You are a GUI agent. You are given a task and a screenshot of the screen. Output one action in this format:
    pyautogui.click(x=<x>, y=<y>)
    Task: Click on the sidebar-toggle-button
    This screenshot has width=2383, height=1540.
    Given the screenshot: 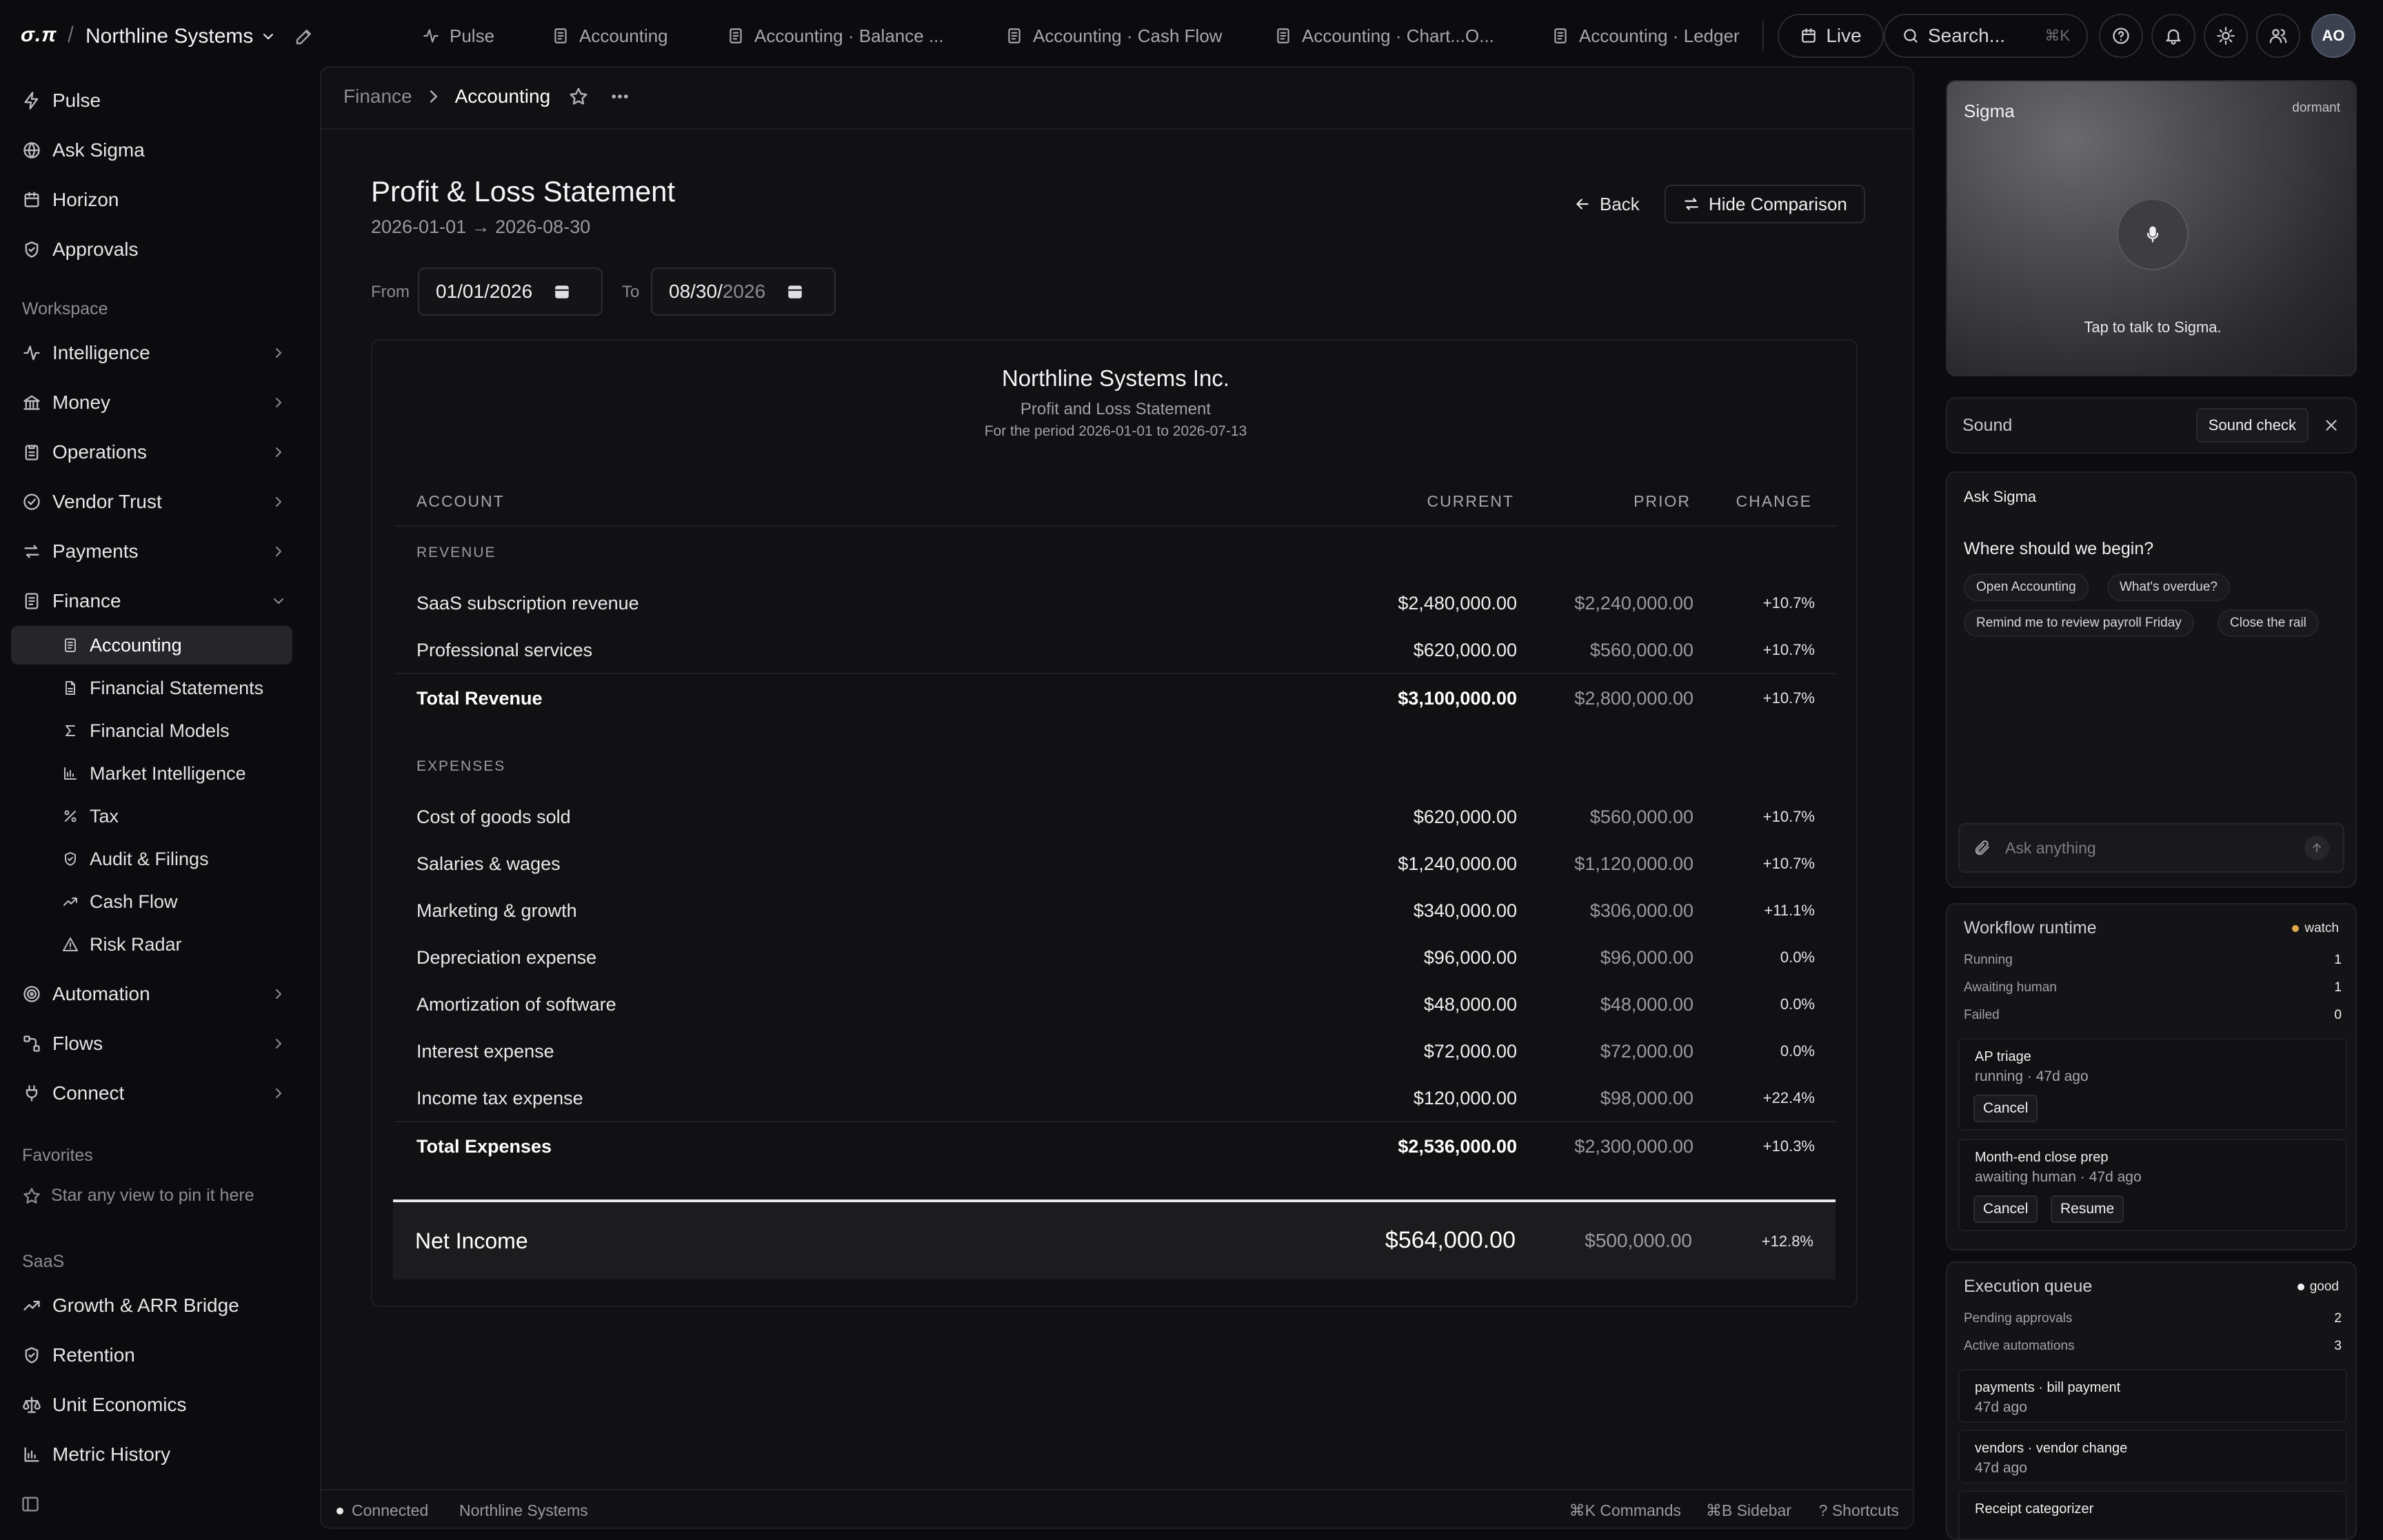 What is the action you would take?
    pyautogui.click(x=30, y=1505)
    